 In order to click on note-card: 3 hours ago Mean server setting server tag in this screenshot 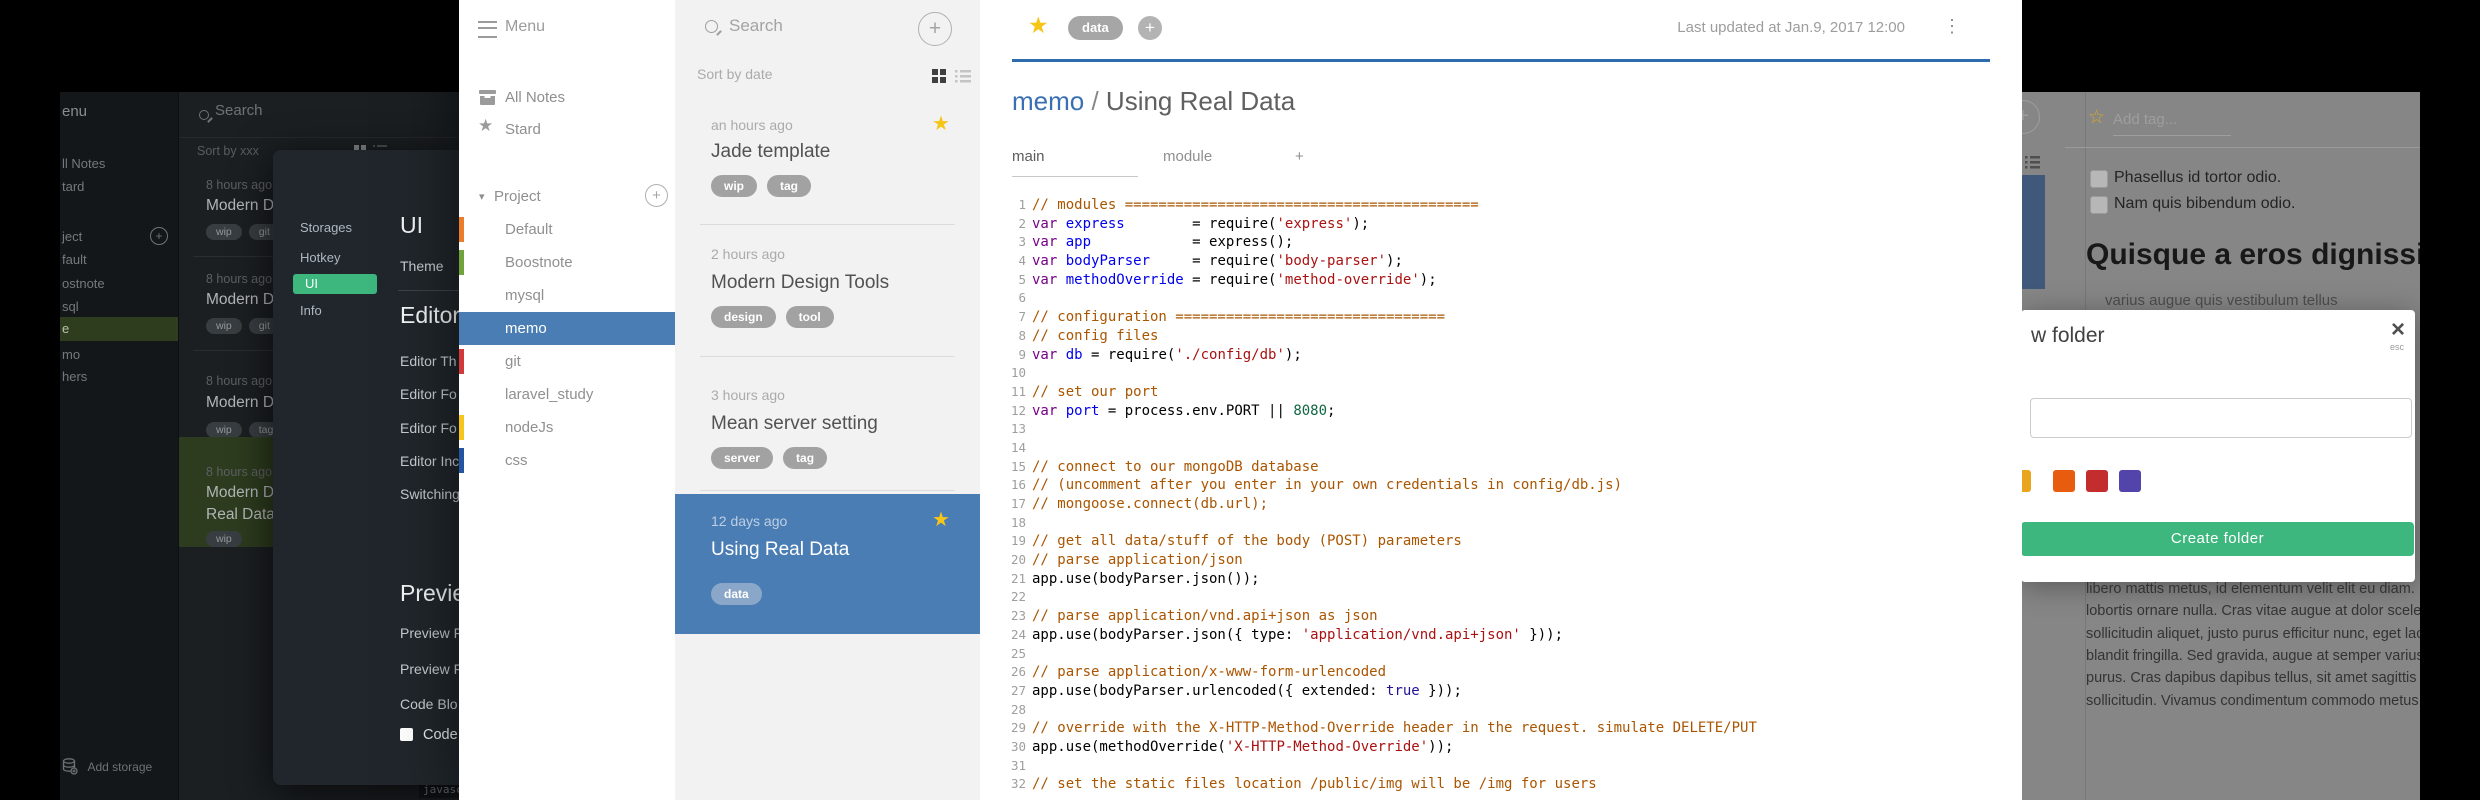, I will do `click(827, 427)`.